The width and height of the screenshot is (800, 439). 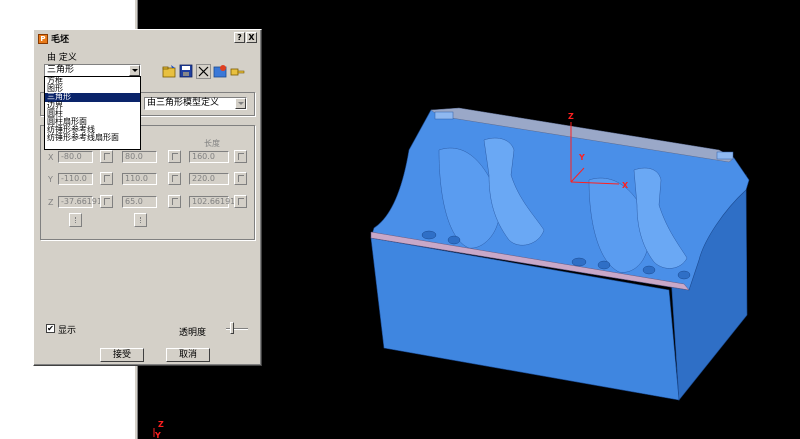 I want to click on transparency-slider-thumb, so click(x=232, y=328).